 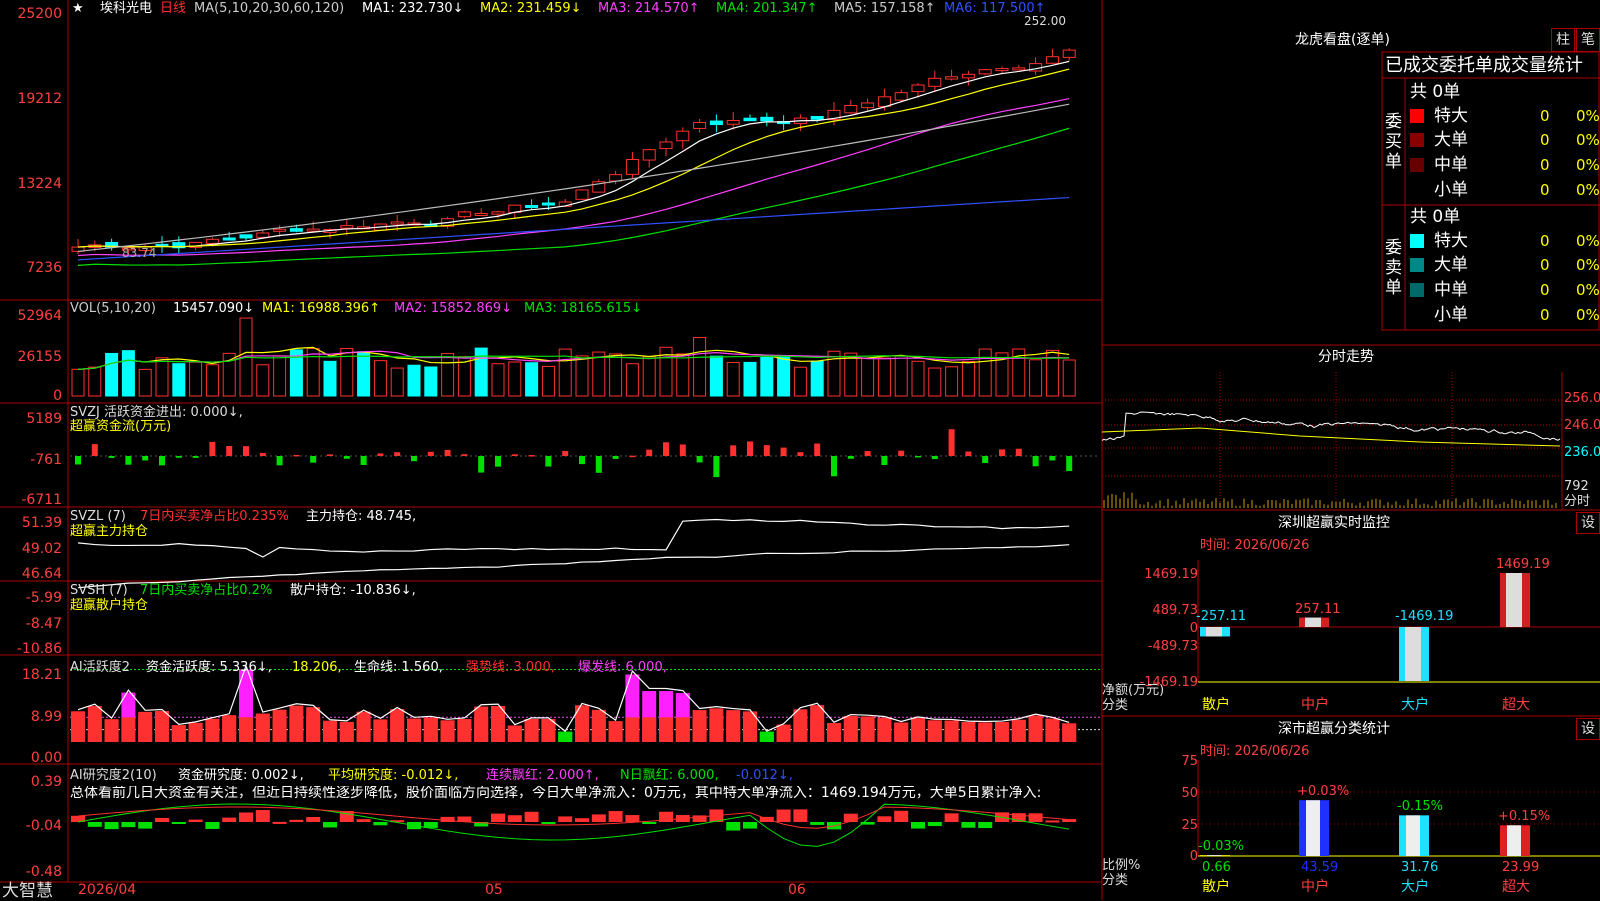 What do you see at coordinates (1221, 616) in the screenshot?
I see `sz-bar-value: -257.11` at bounding box center [1221, 616].